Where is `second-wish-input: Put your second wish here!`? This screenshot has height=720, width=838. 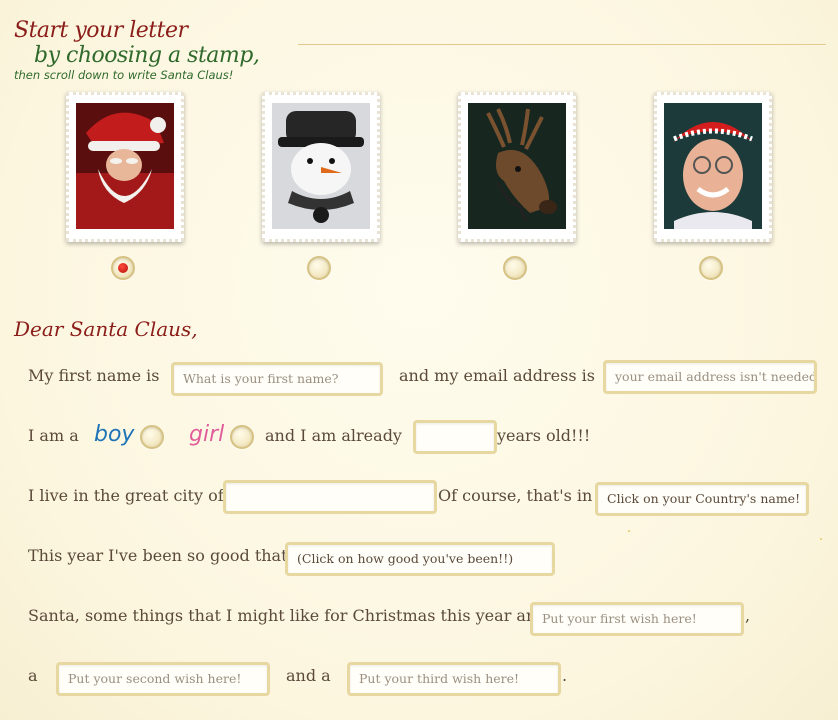
second-wish-input: Put your second wish here! is located at coordinates (163, 679).